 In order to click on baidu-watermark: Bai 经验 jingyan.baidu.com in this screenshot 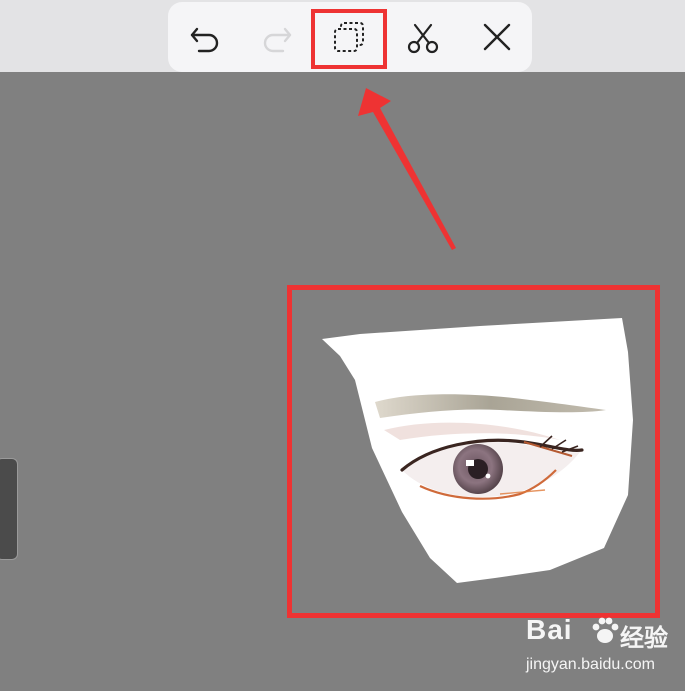, I will do `click(602, 648)`.